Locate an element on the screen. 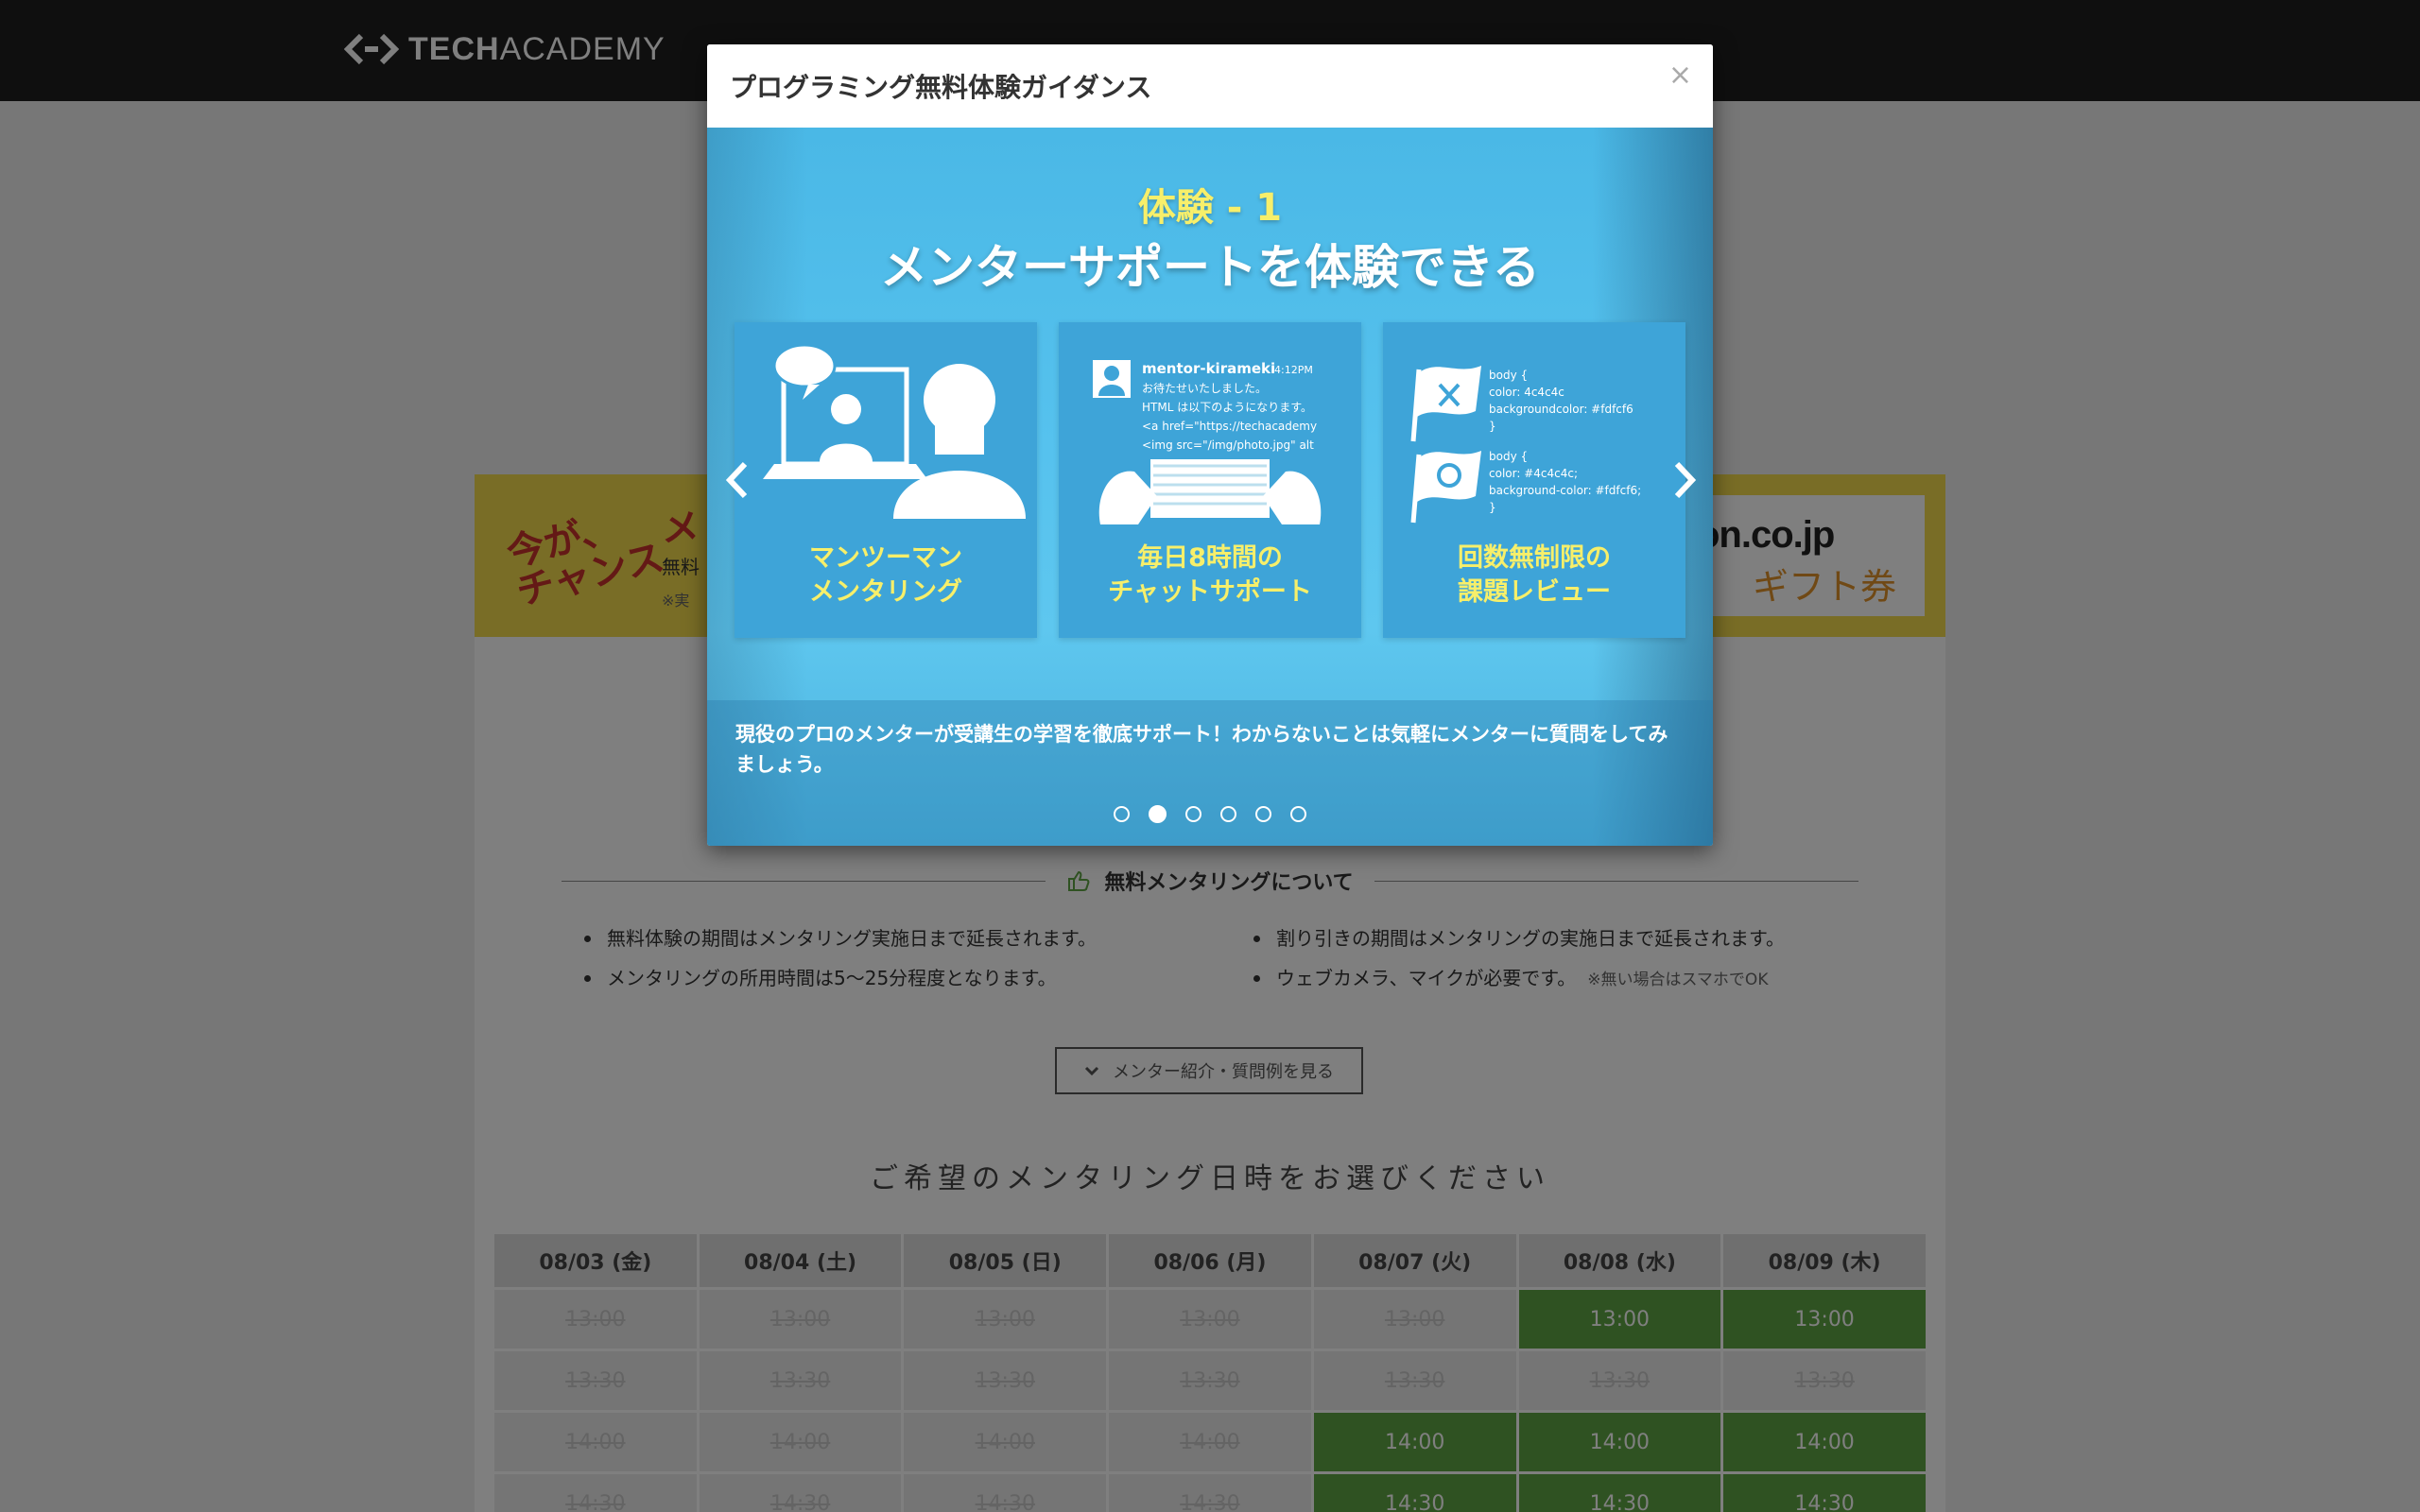  code-line: color: 4c4c4c is located at coordinates (1526, 392).